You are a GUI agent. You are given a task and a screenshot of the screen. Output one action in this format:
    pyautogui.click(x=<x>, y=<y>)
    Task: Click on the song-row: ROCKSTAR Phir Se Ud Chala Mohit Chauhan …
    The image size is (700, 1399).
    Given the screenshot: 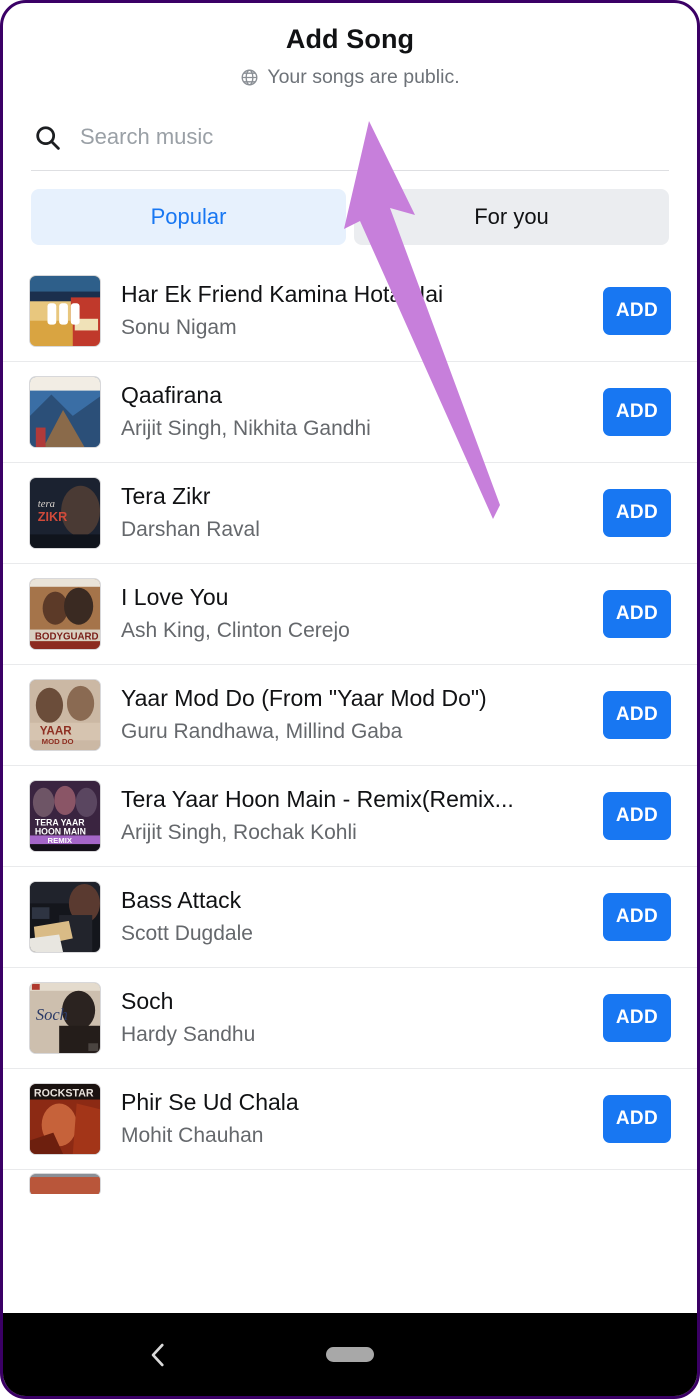 What is the action you would take?
    pyautogui.click(x=350, y=1120)
    